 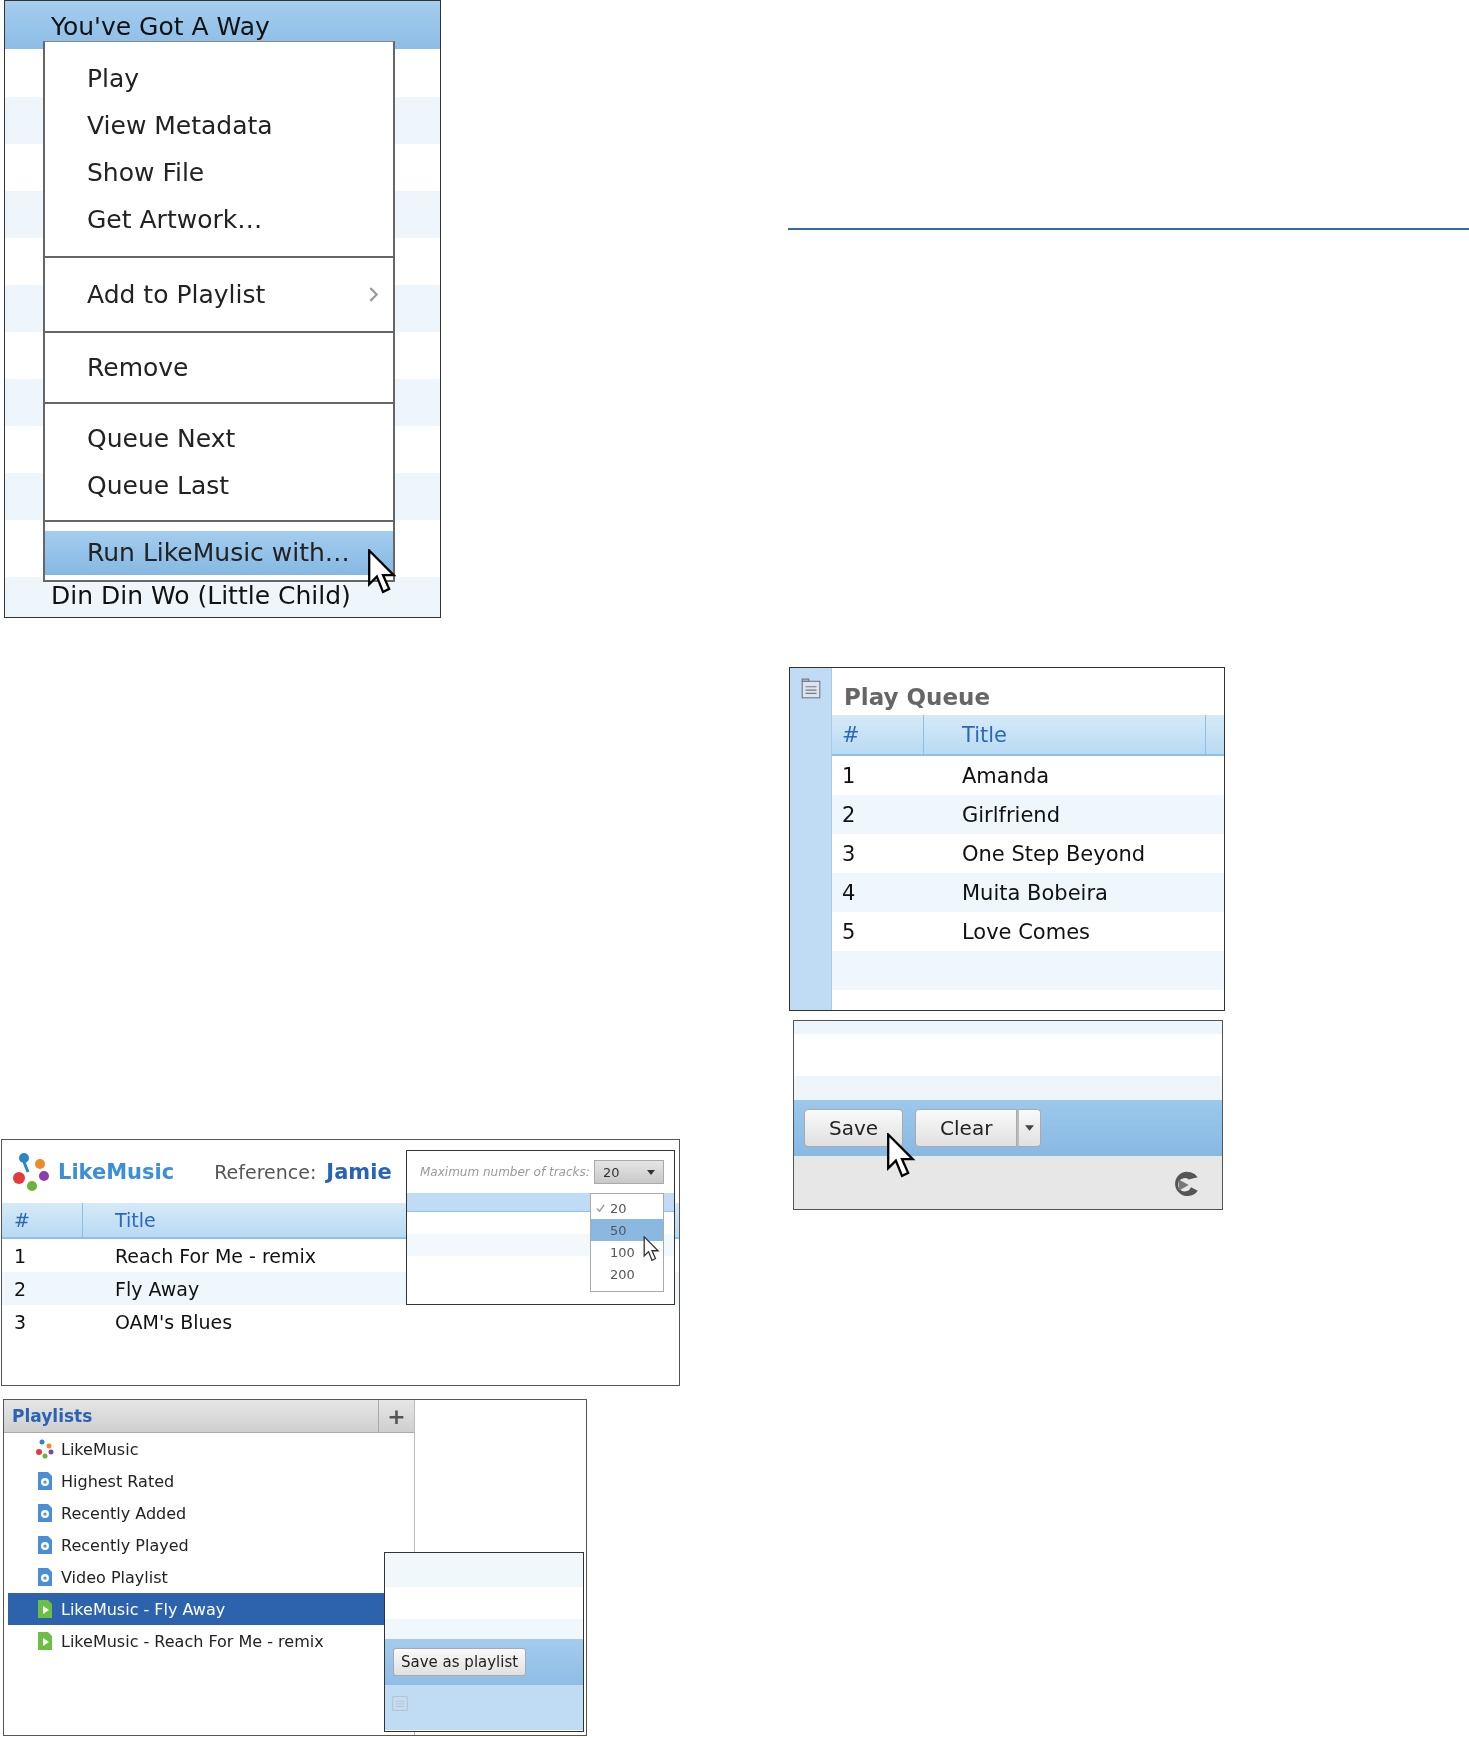 What do you see at coordinates (627, 1274) in the screenshot?
I see `dropdown-option: 200` at bounding box center [627, 1274].